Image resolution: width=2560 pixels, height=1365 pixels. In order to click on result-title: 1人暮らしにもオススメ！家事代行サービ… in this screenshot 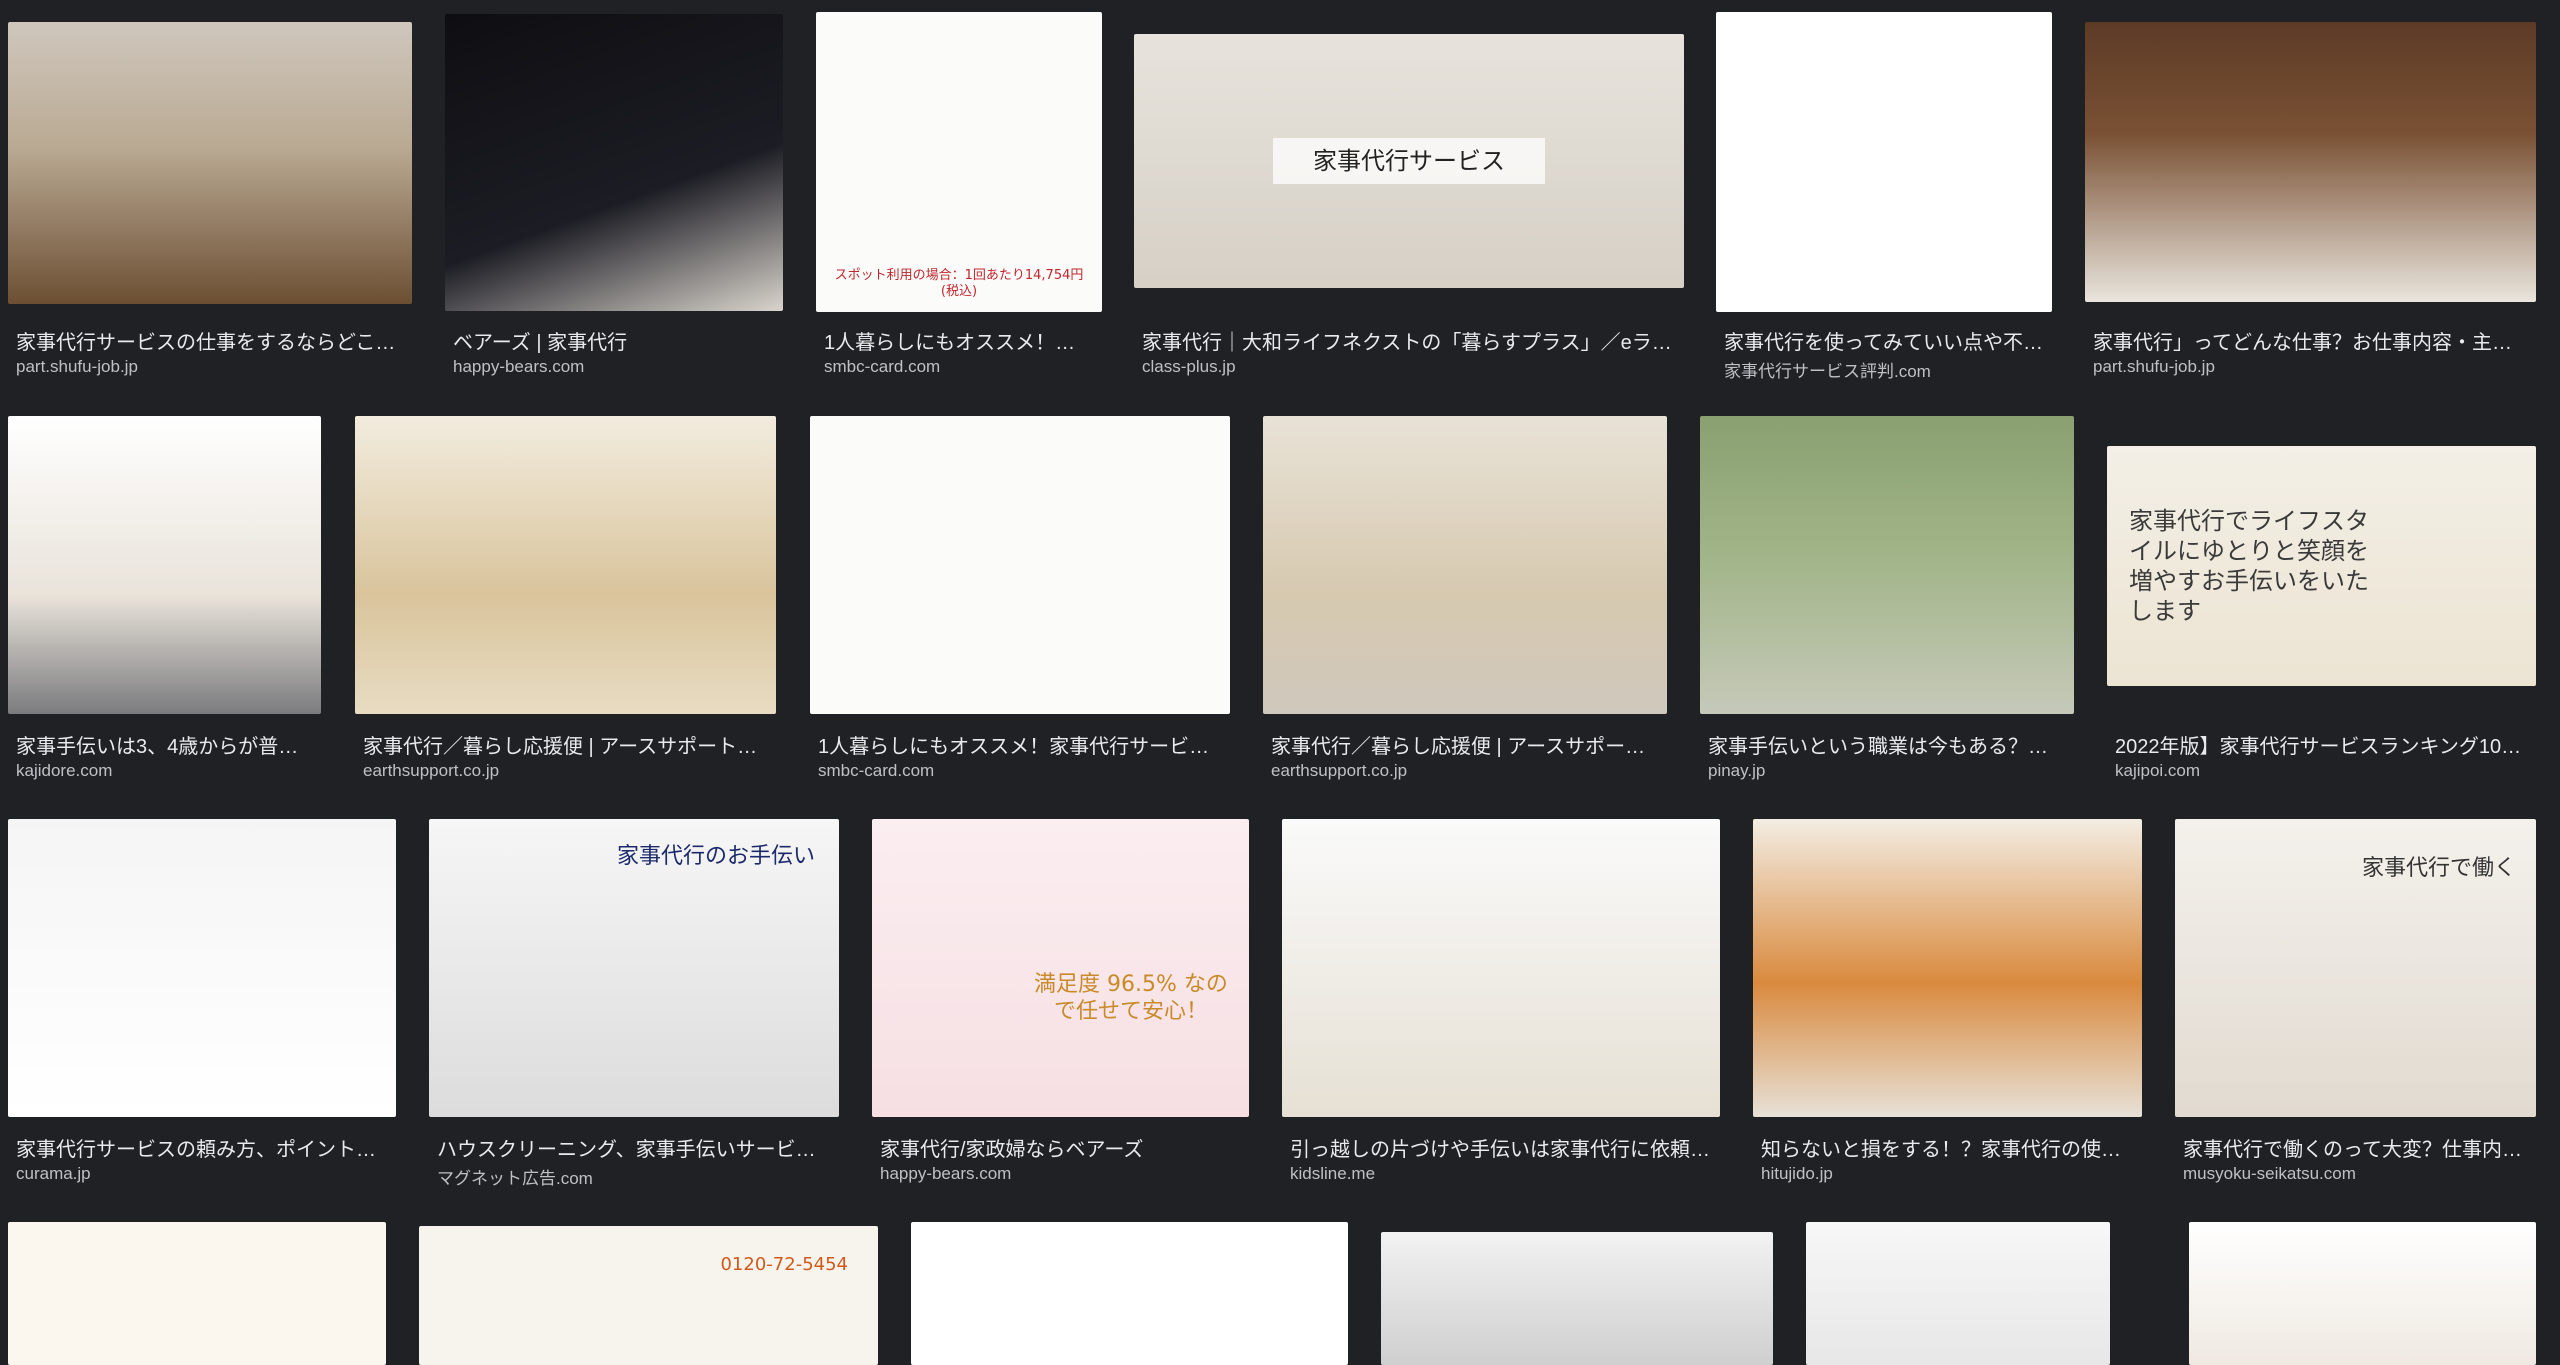, I will do `click(1020, 744)`.